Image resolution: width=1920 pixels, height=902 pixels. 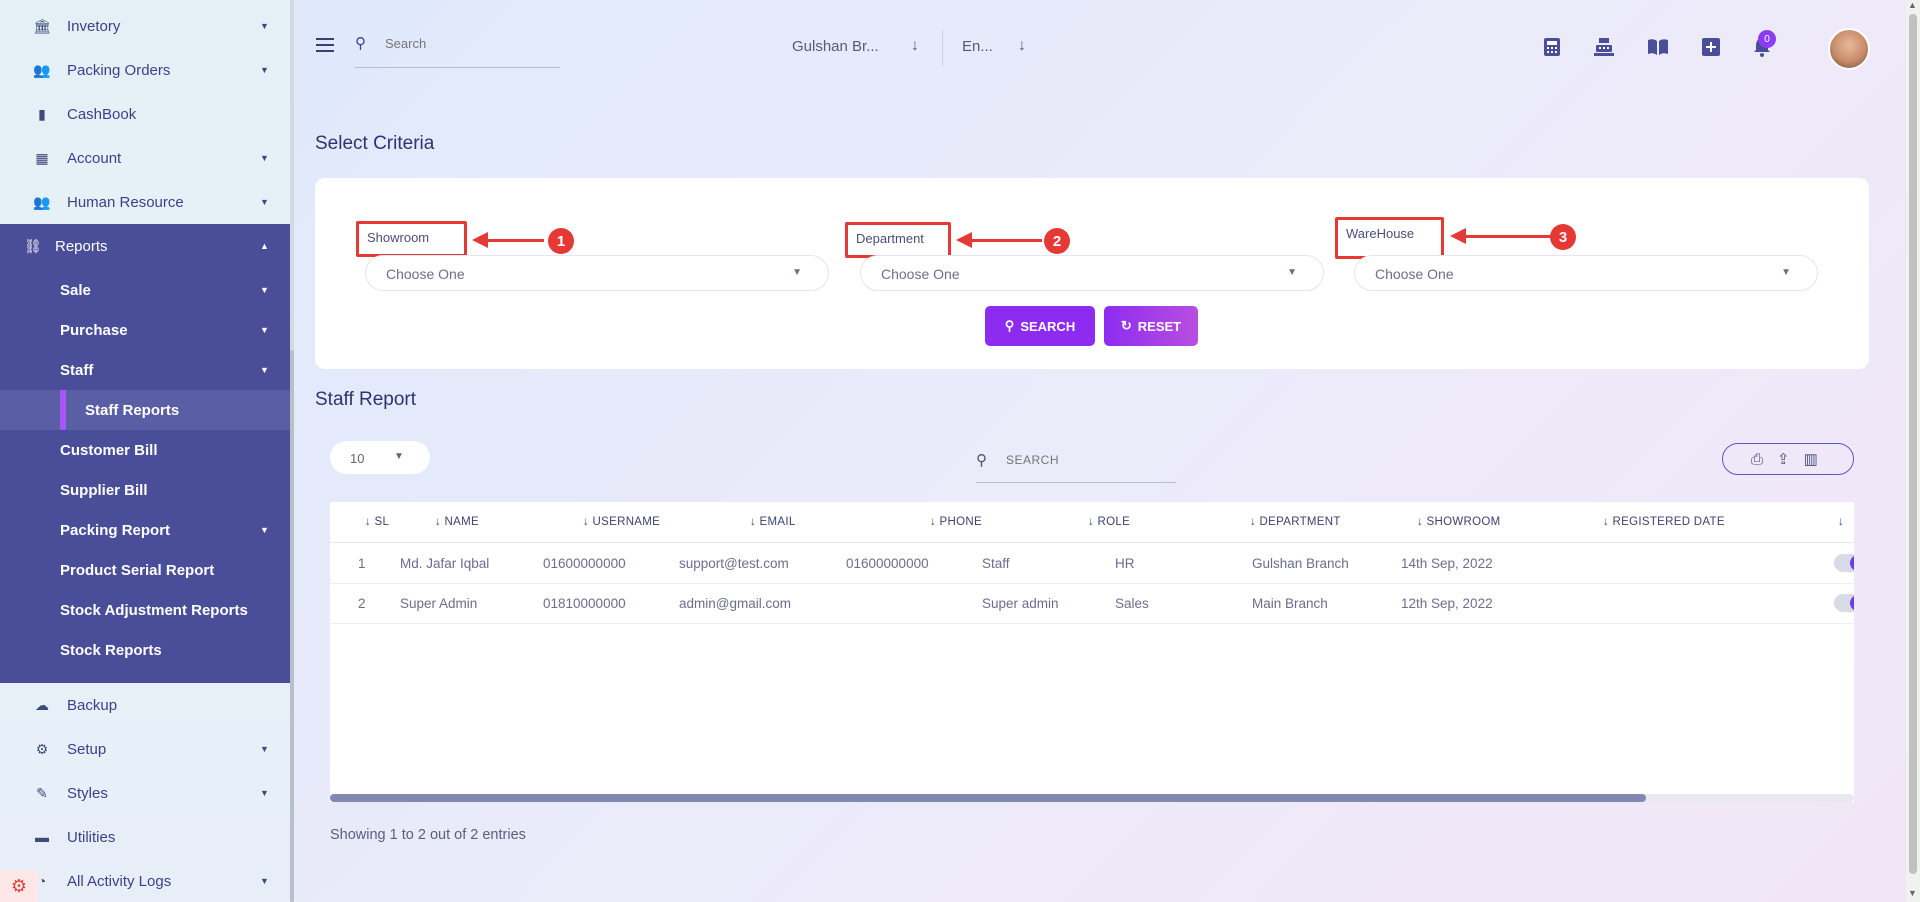 What do you see at coordinates (1040, 326) in the screenshot?
I see `search-button: ⚲ SEARCH` at bounding box center [1040, 326].